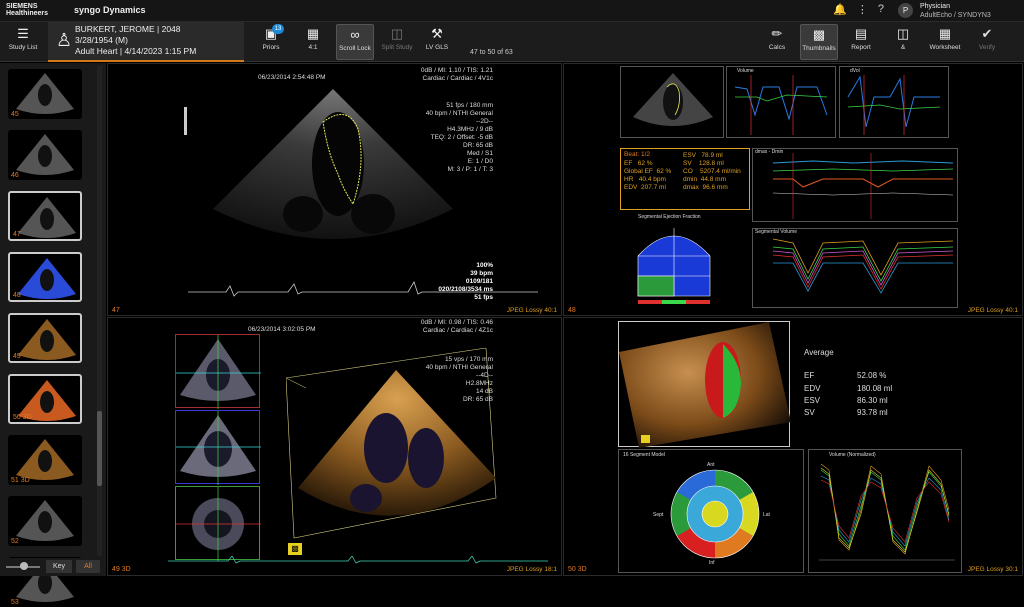 The width and height of the screenshot is (1024, 607). I want to click on vp2-dimension-graph: dmax - Dmin, so click(855, 185).